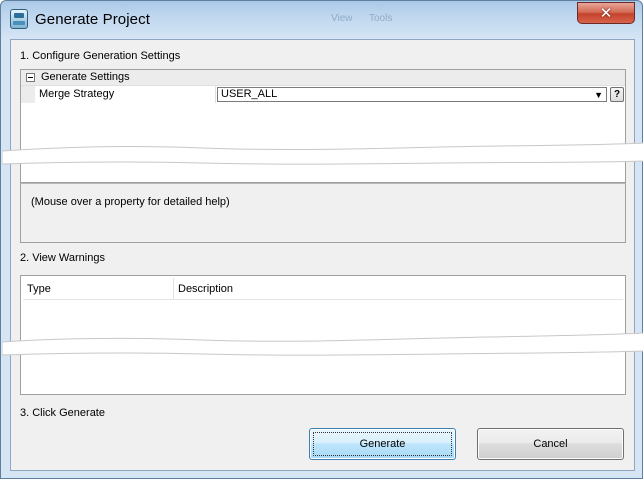 Image resolution: width=643 pixels, height=479 pixels. What do you see at coordinates (323, 289) in the screenshot?
I see `warnings-table-header: Type Description` at bounding box center [323, 289].